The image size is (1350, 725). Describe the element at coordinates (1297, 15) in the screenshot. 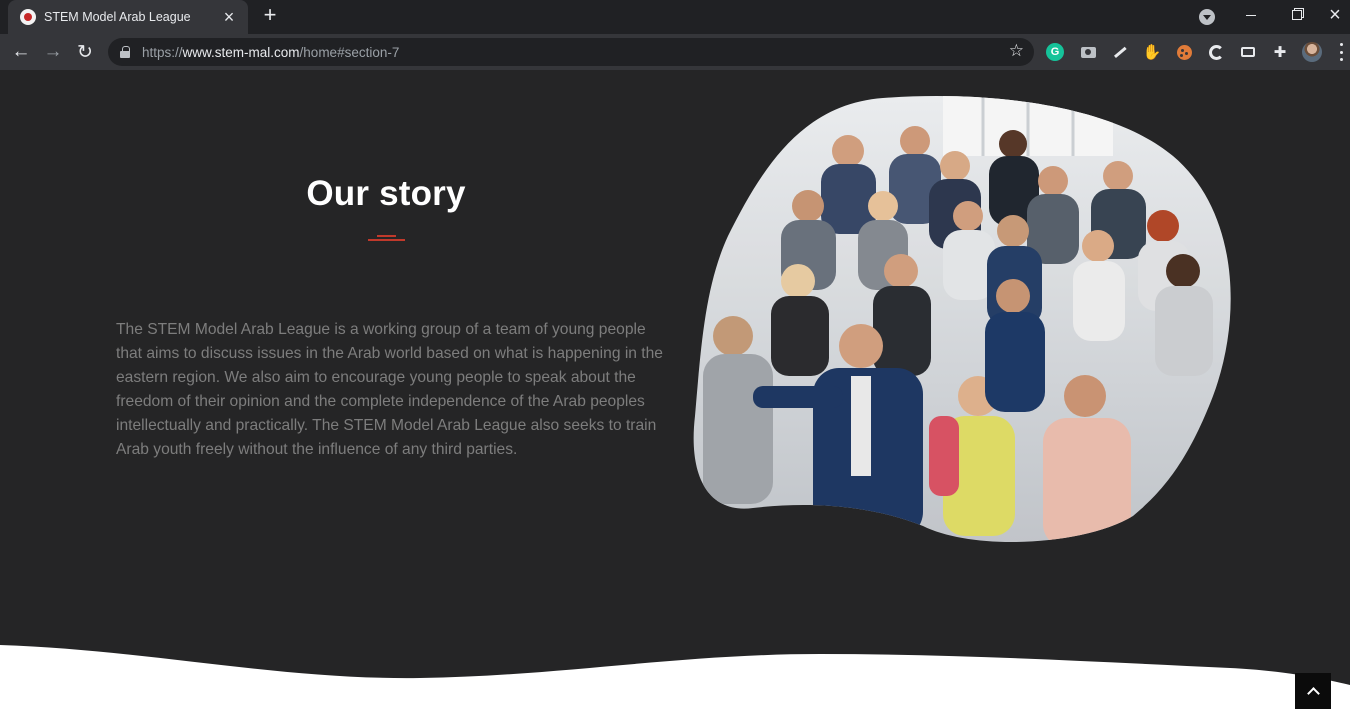

I see `window-restore-button` at that location.